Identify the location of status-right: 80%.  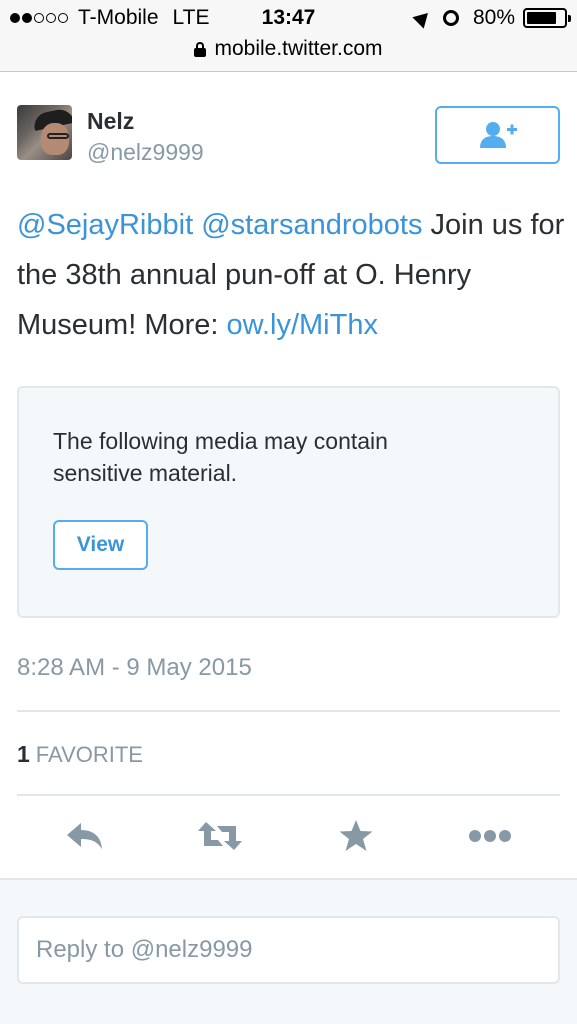
(491, 18).